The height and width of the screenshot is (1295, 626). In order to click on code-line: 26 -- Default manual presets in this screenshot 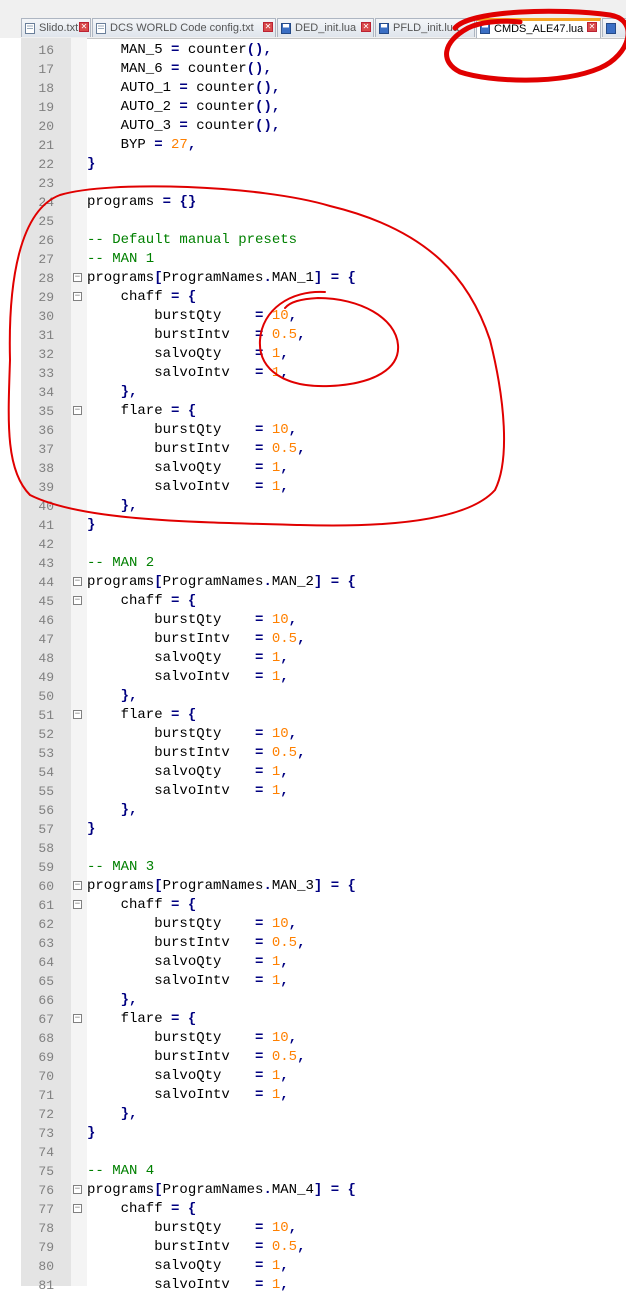, I will do `click(313, 240)`.